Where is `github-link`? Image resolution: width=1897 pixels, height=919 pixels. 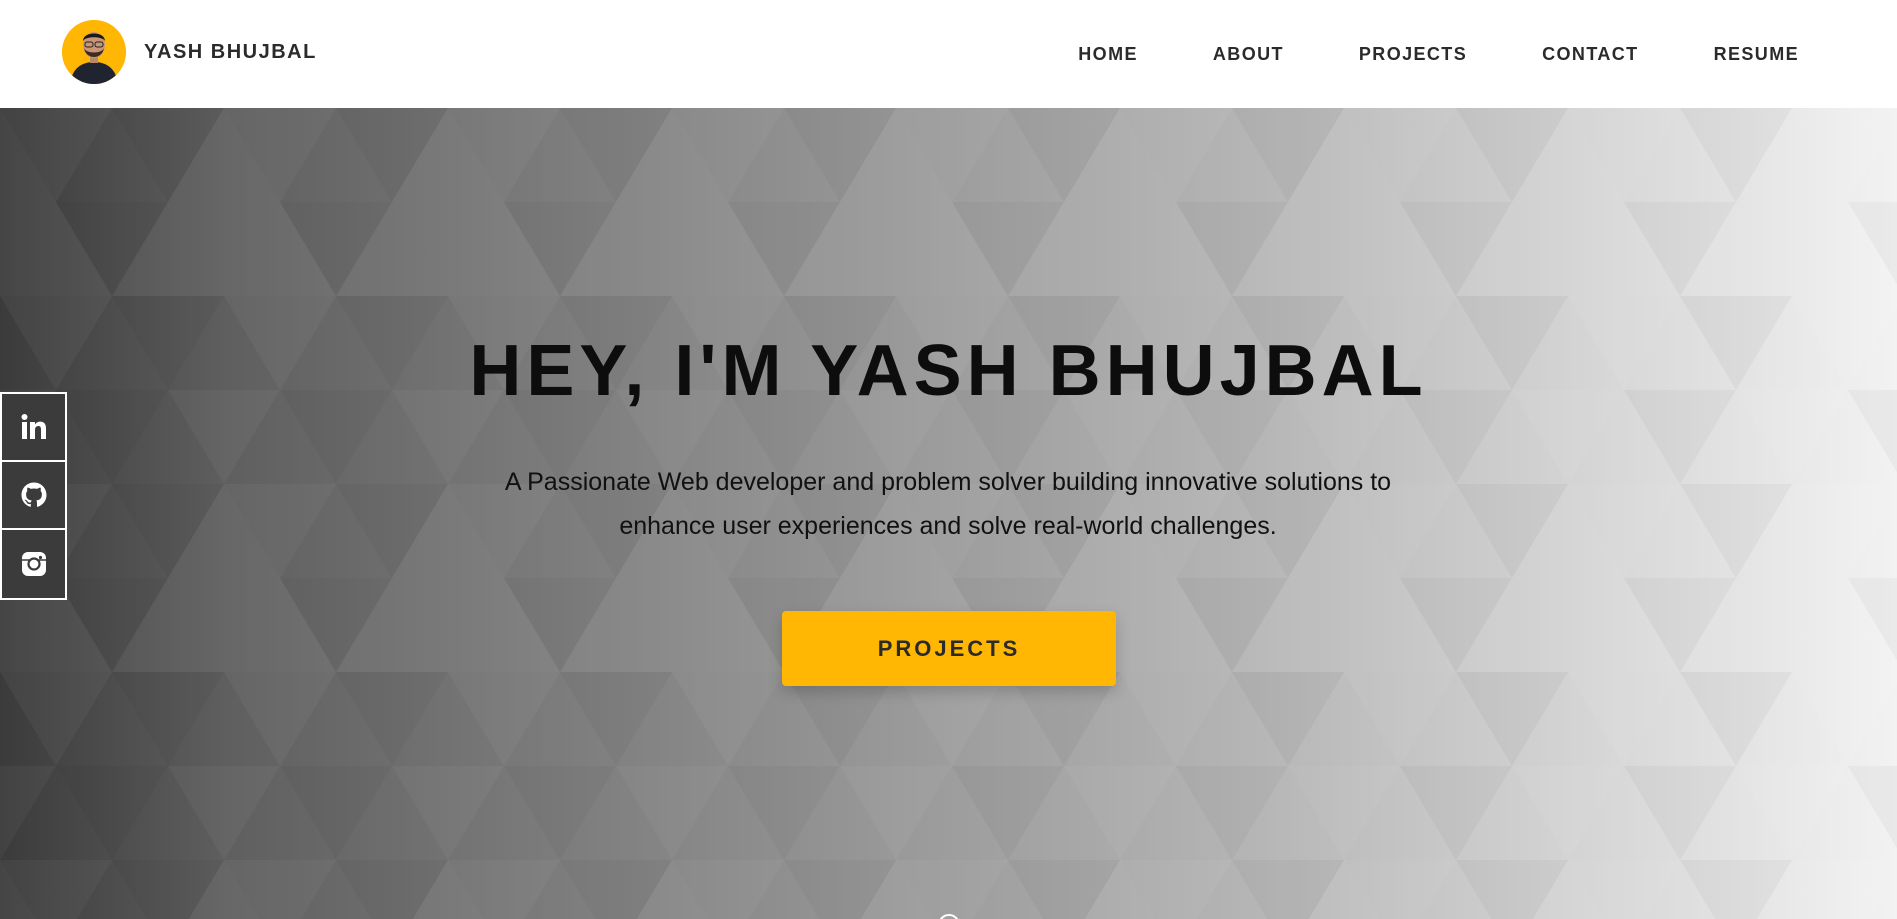
github-link is located at coordinates (33, 496).